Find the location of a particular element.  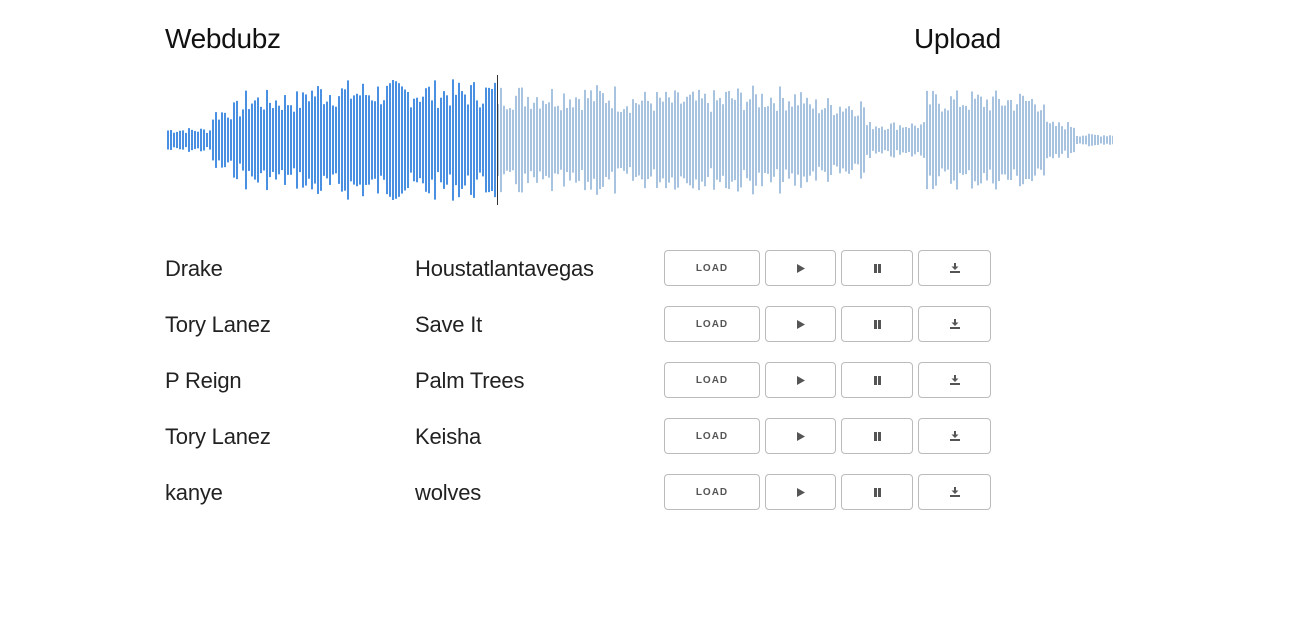

brand-link: Webdubz is located at coordinates (223, 39).